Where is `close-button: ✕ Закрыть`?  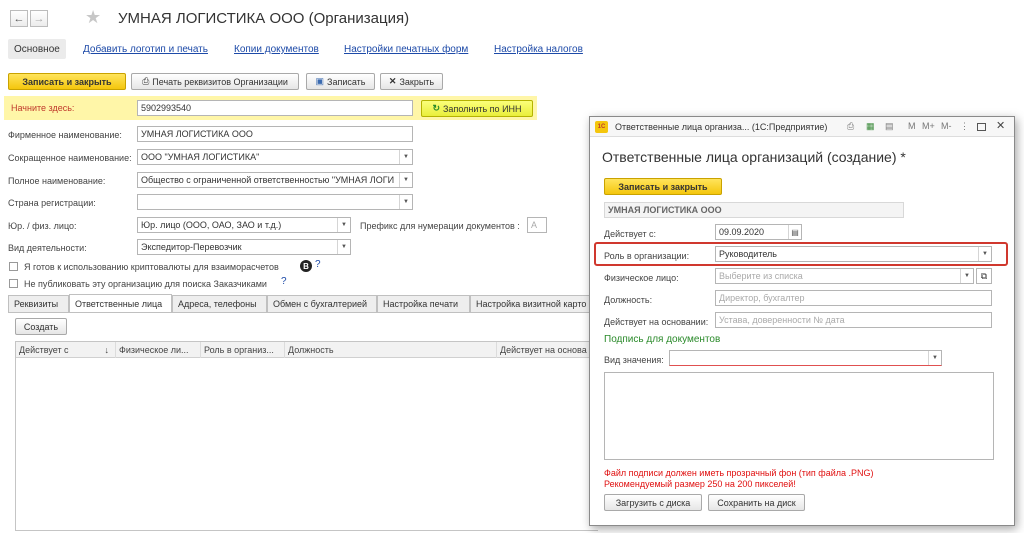
close-button: ✕ Закрыть is located at coordinates (411, 81).